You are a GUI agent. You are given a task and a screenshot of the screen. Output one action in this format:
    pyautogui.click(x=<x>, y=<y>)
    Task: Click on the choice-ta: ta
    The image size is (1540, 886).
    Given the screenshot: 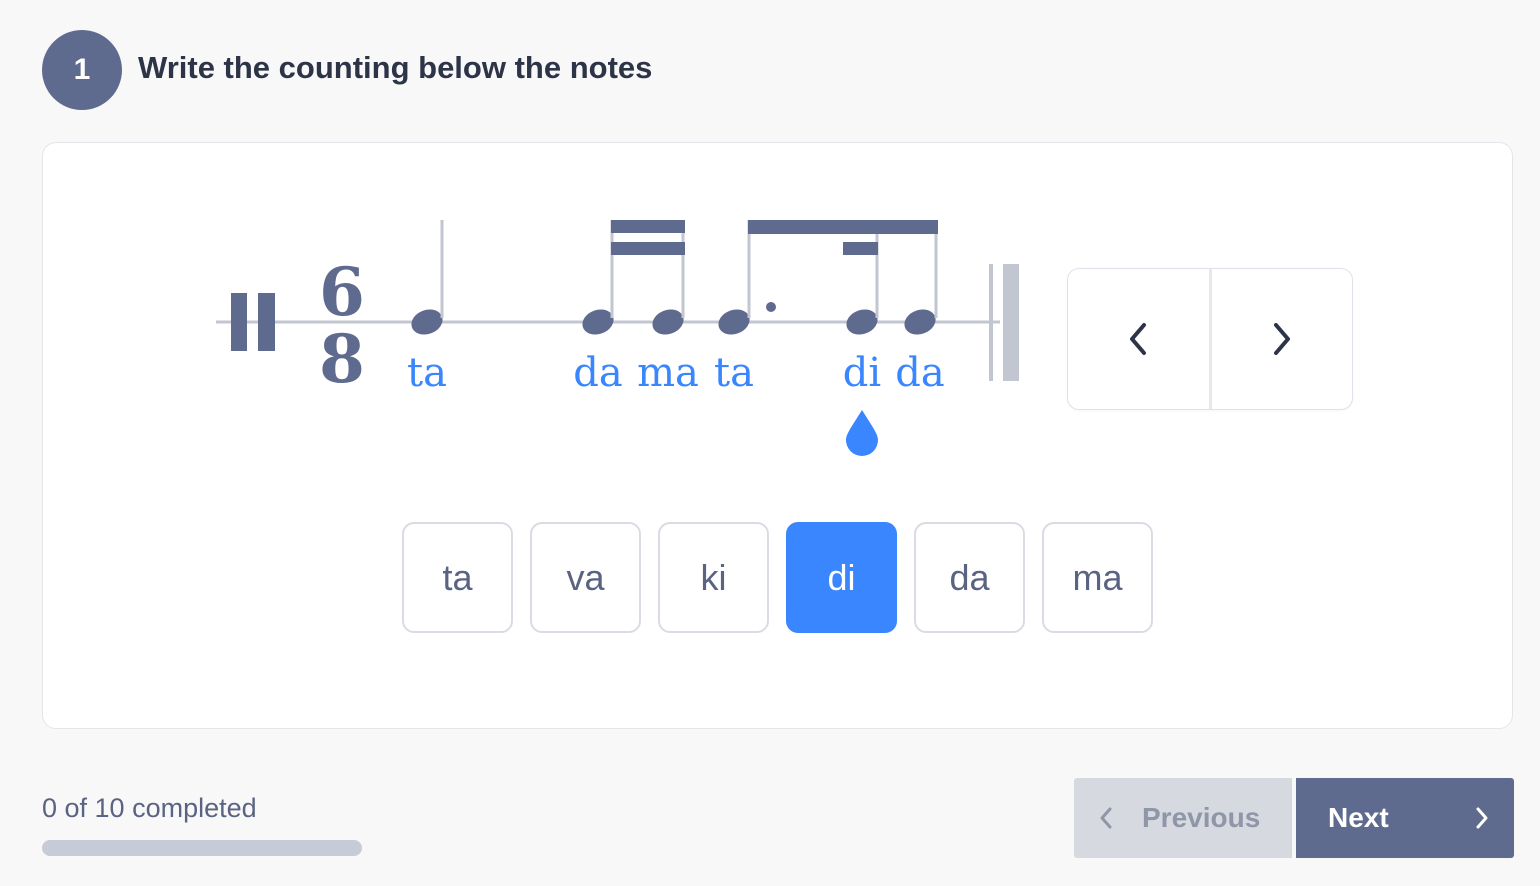 What is the action you would take?
    pyautogui.click(x=457, y=577)
    